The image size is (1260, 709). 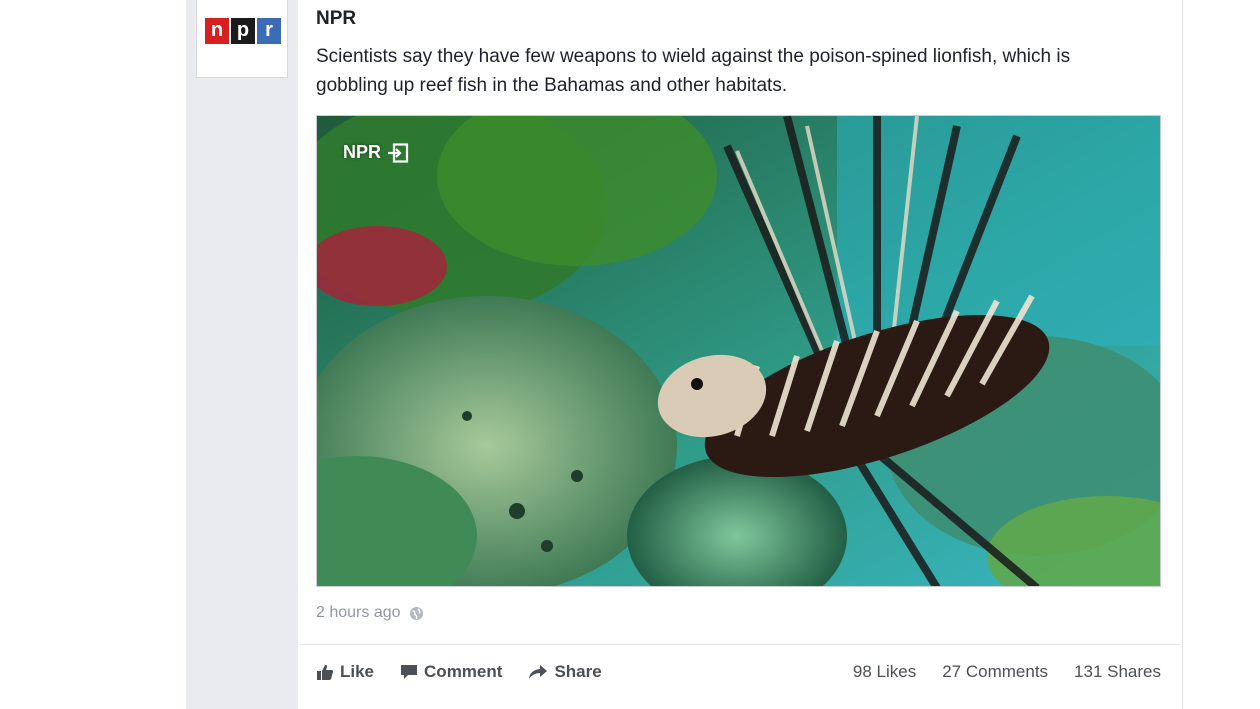 I want to click on post-stats: 98 Likes 27 Comments 131 Shares, so click(x=1007, y=672).